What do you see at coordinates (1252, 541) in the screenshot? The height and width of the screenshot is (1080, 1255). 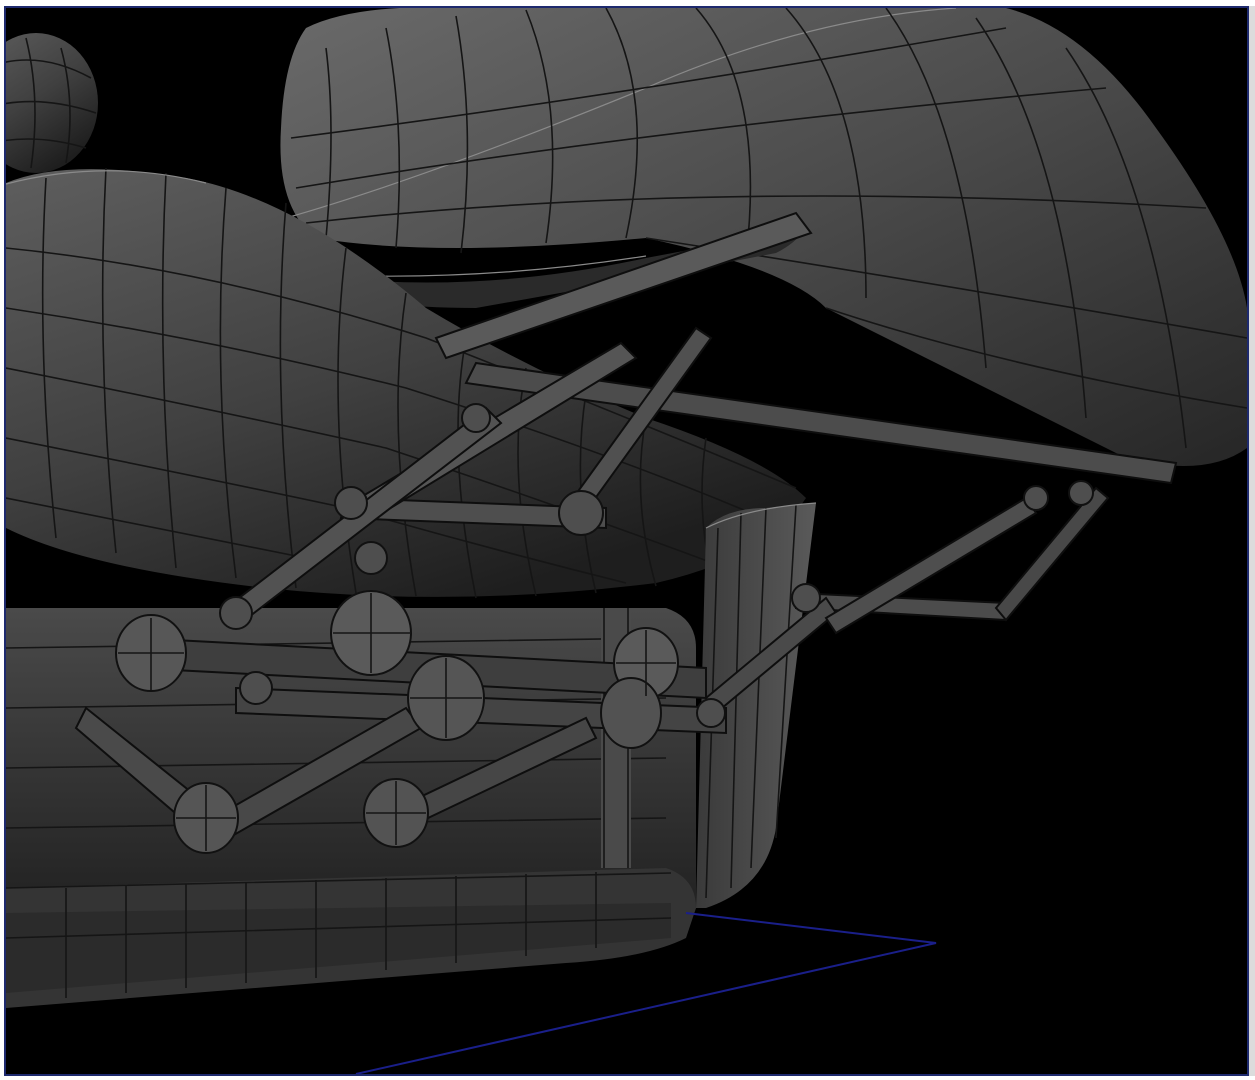 I see `viewport-scroll-edge` at bounding box center [1252, 541].